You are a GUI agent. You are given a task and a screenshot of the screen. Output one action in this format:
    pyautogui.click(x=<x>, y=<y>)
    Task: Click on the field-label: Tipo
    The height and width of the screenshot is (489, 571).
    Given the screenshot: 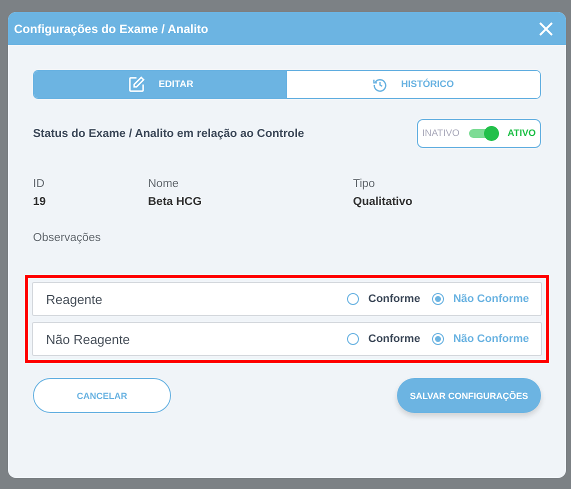 What is the action you would take?
    pyautogui.click(x=364, y=184)
    